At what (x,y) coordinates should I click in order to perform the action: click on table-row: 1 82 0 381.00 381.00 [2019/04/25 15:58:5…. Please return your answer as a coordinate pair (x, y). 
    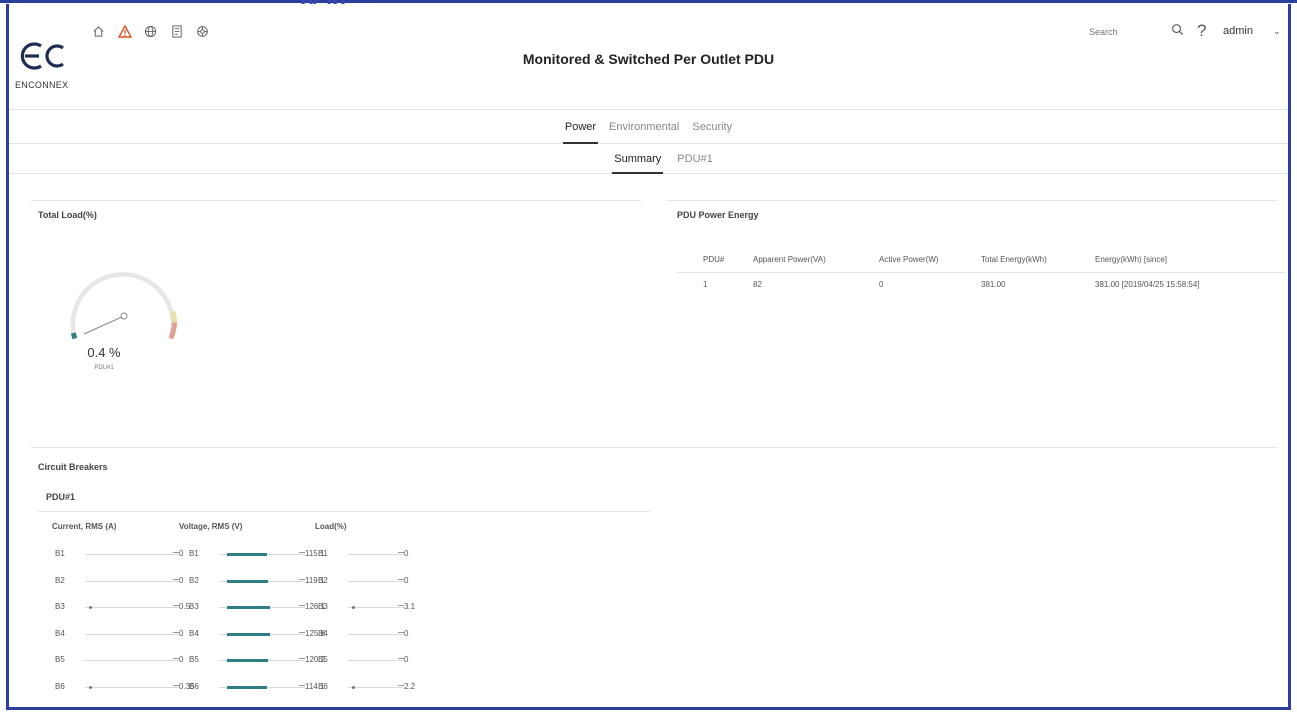
    Looking at the image, I should click on (981, 284).